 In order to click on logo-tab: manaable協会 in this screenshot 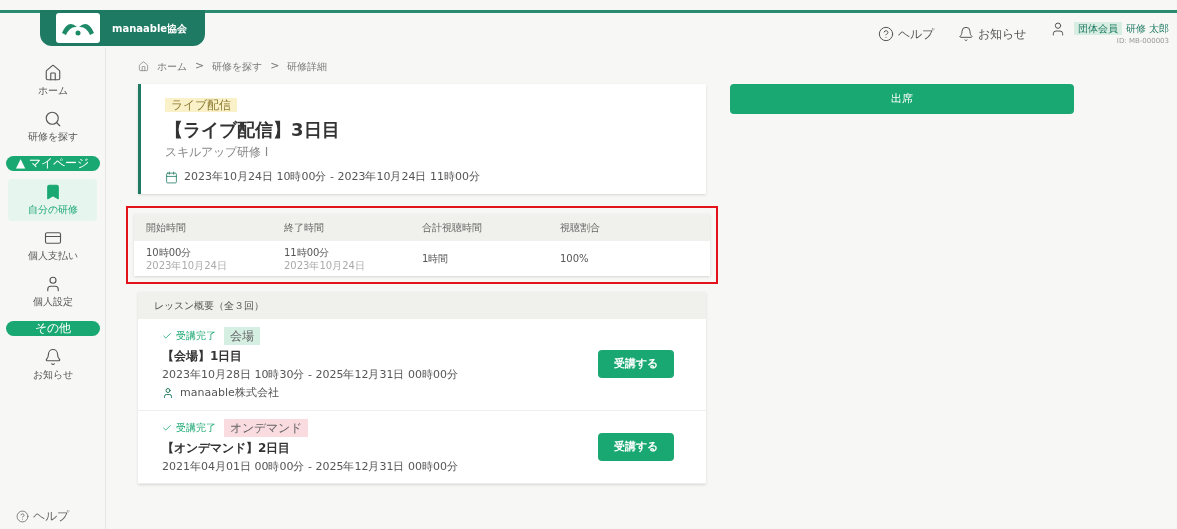, I will do `click(122, 28)`.